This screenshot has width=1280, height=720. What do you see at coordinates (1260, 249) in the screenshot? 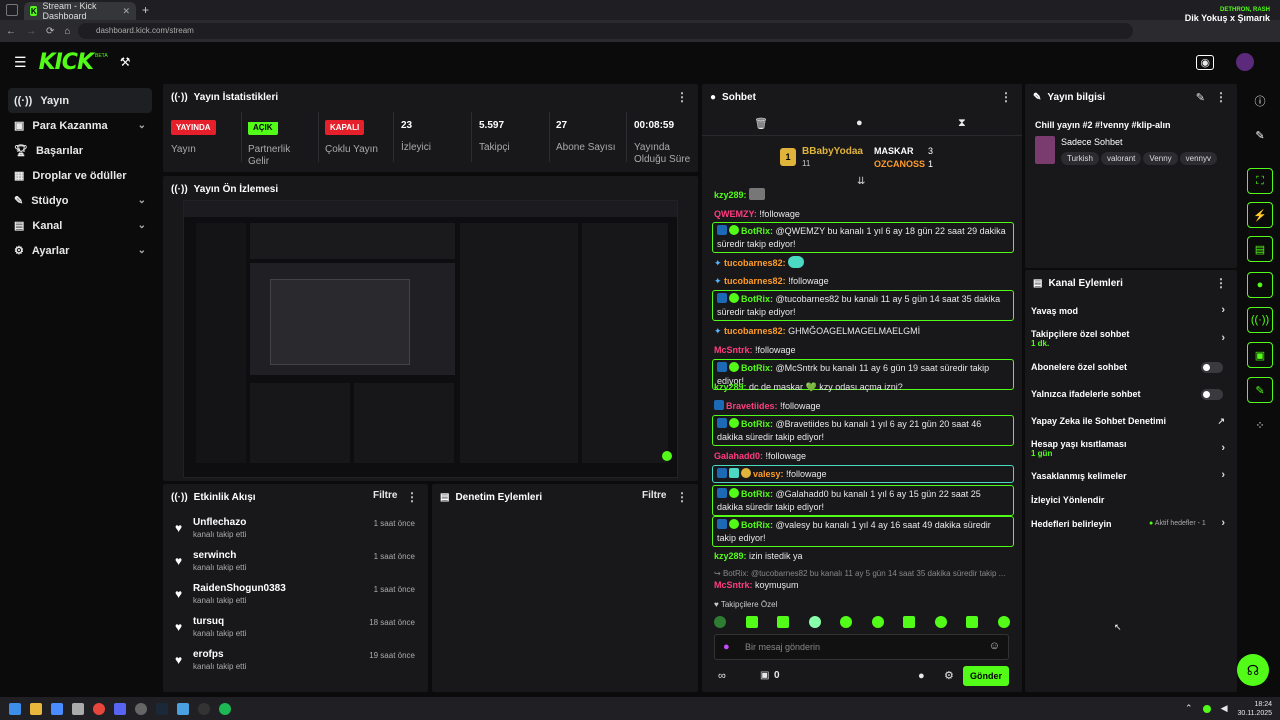
I see `moderation-panel-icon: ▤` at bounding box center [1260, 249].